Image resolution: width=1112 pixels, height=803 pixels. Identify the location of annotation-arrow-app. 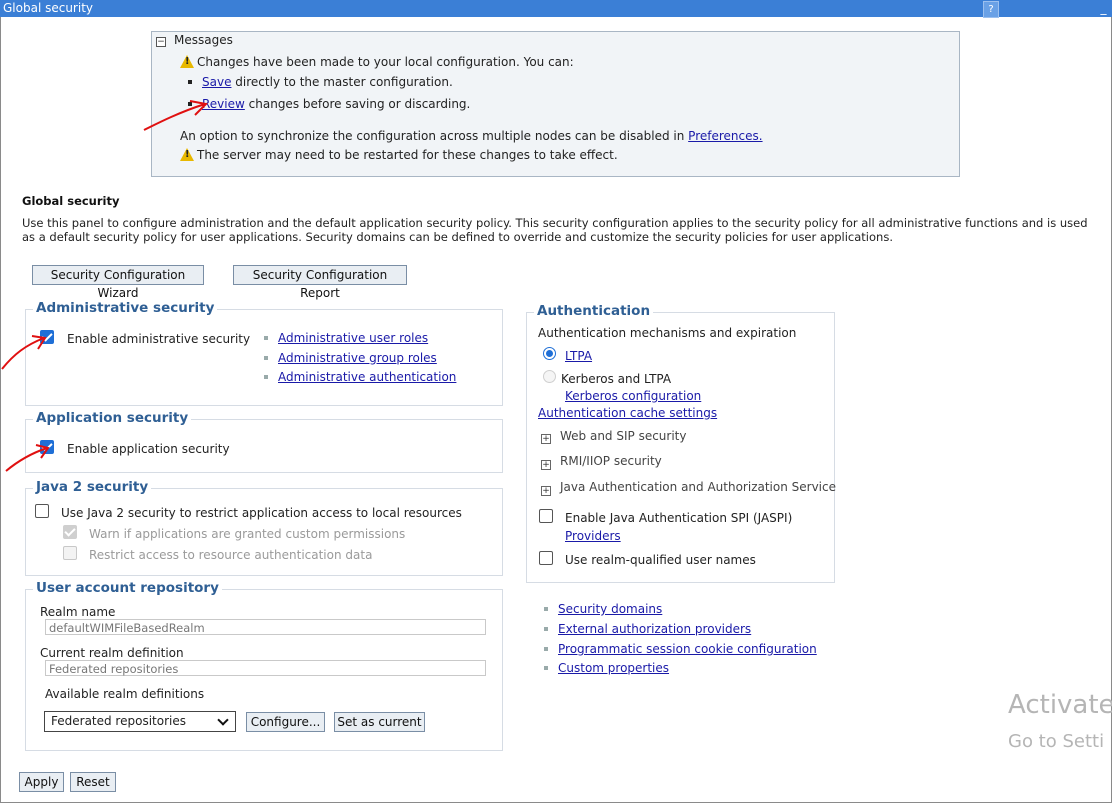
(27, 458).